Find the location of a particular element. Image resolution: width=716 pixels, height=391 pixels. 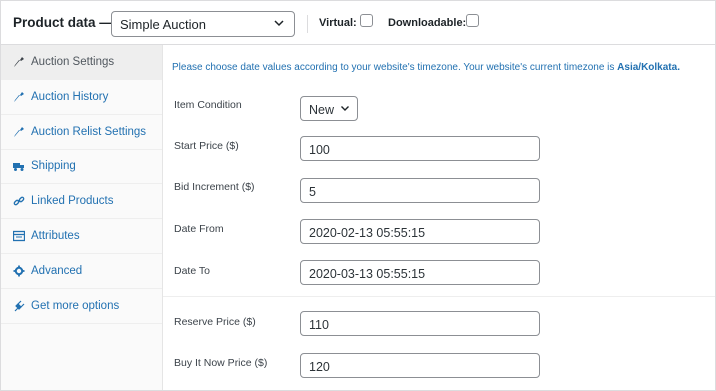

tab-label: Shipping is located at coordinates (53, 166).